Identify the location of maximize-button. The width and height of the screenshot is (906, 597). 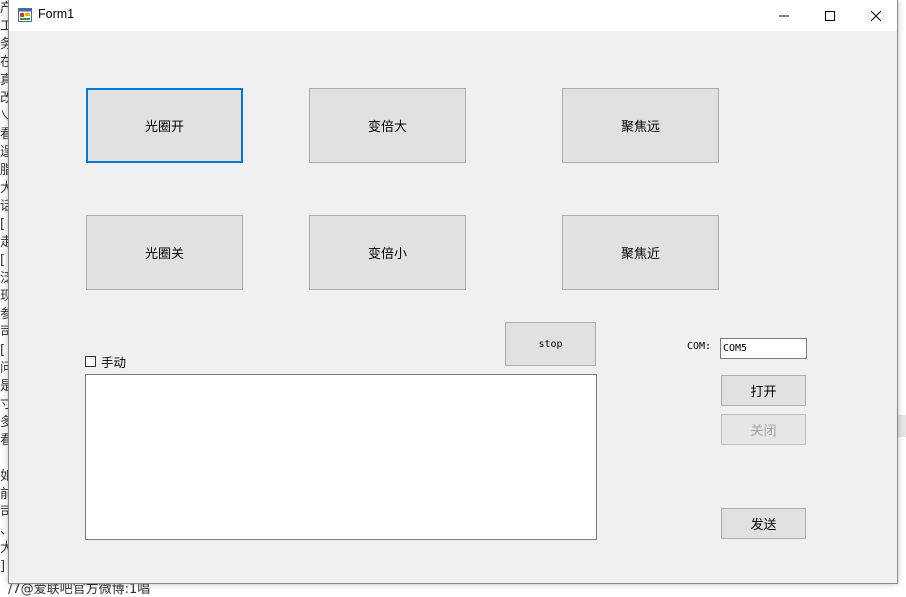
(830, 15).